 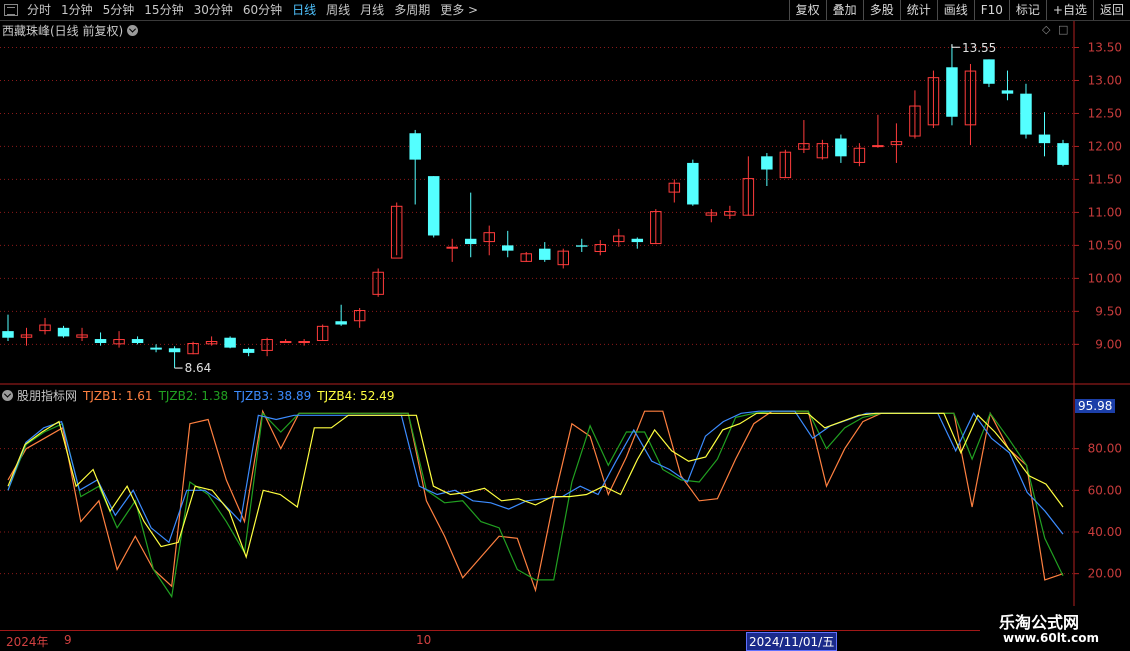 I want to click on watermark-title: 乐淘公式网, so click(x=1039, y=622).